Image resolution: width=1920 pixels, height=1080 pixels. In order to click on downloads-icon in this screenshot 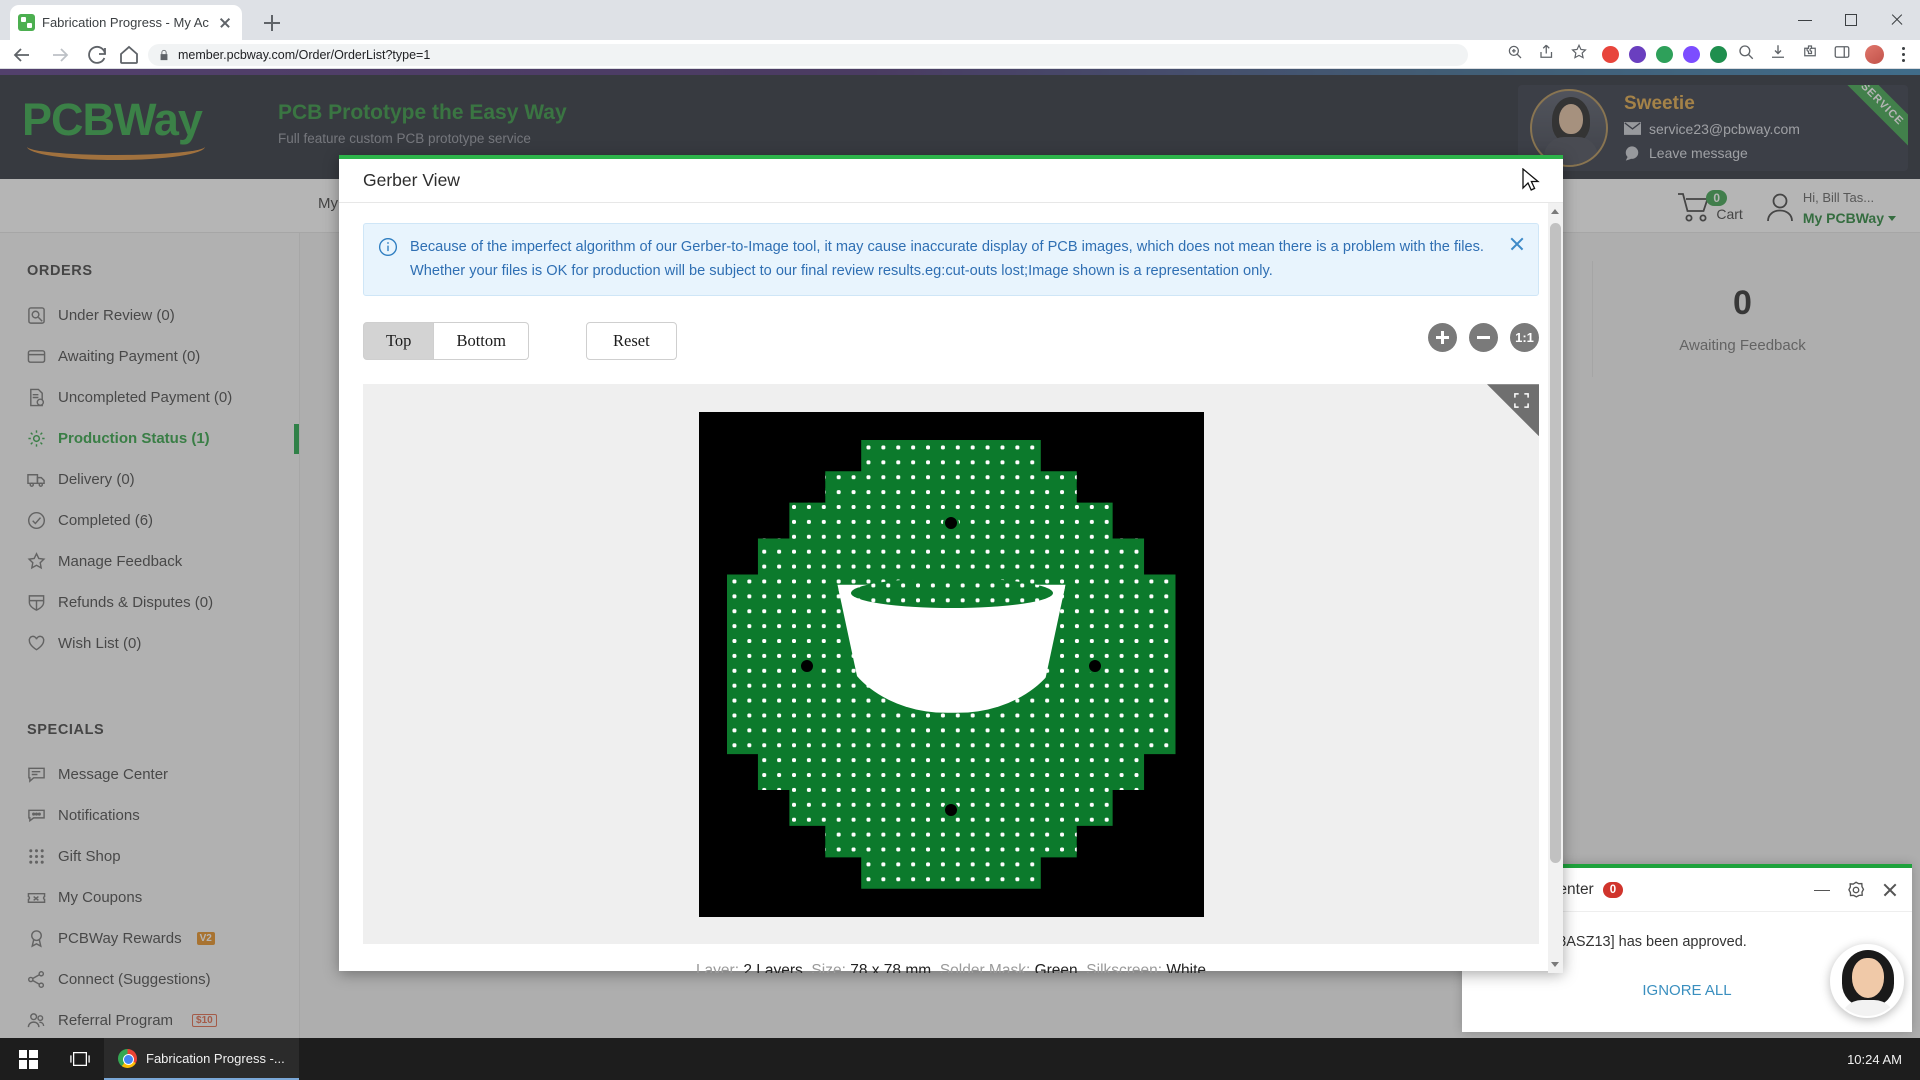, I will do `click(1780, 54)`.